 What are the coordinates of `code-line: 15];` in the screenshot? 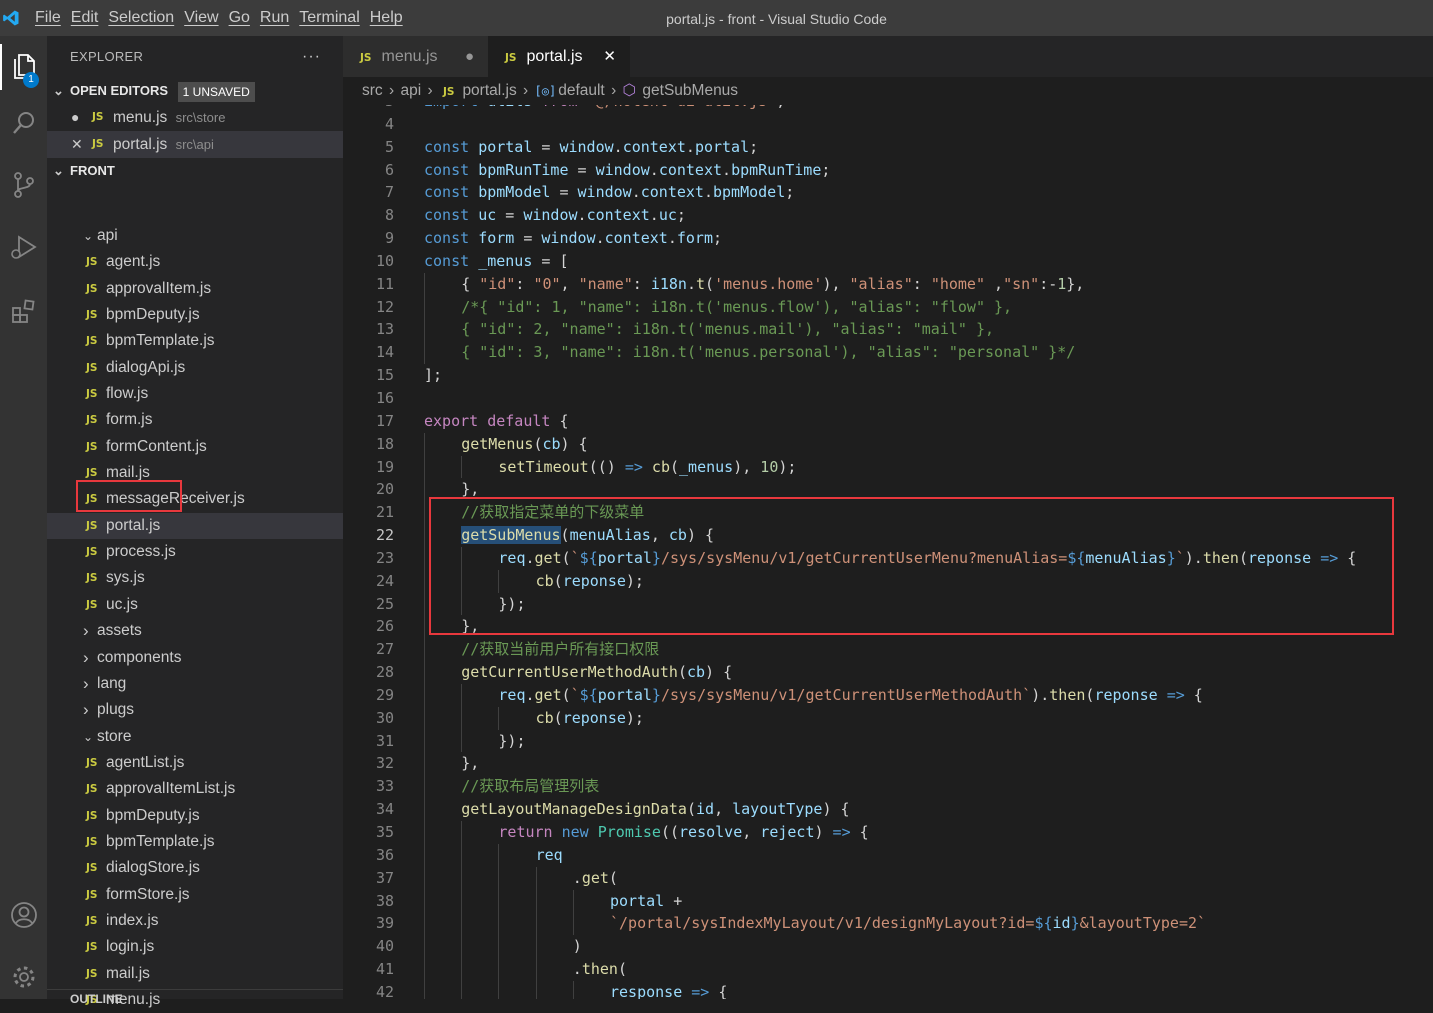 It's located at (888, 375).